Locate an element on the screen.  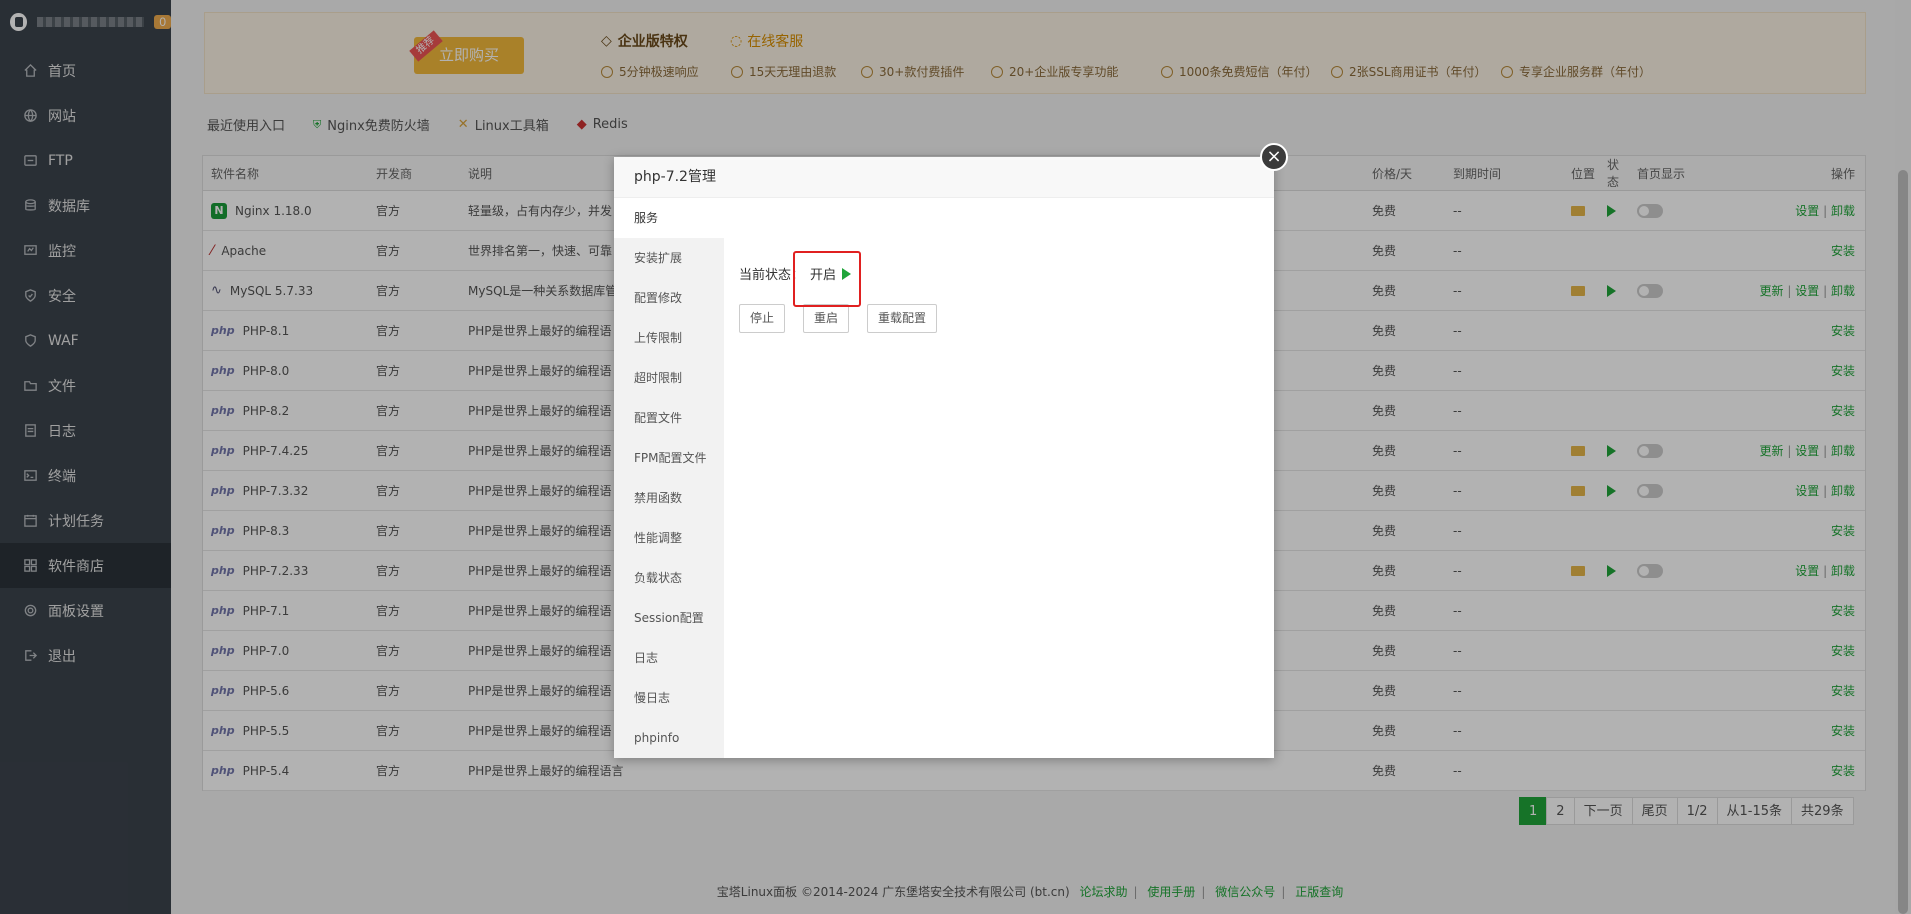
dialog-menu-item: phpinfo is located at coordinates (669, 738).